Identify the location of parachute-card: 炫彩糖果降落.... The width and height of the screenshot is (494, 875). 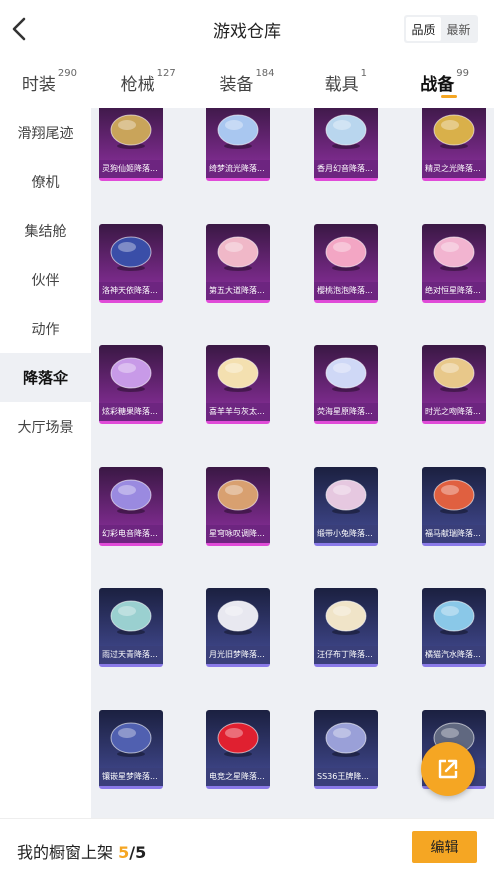
(131, 384).